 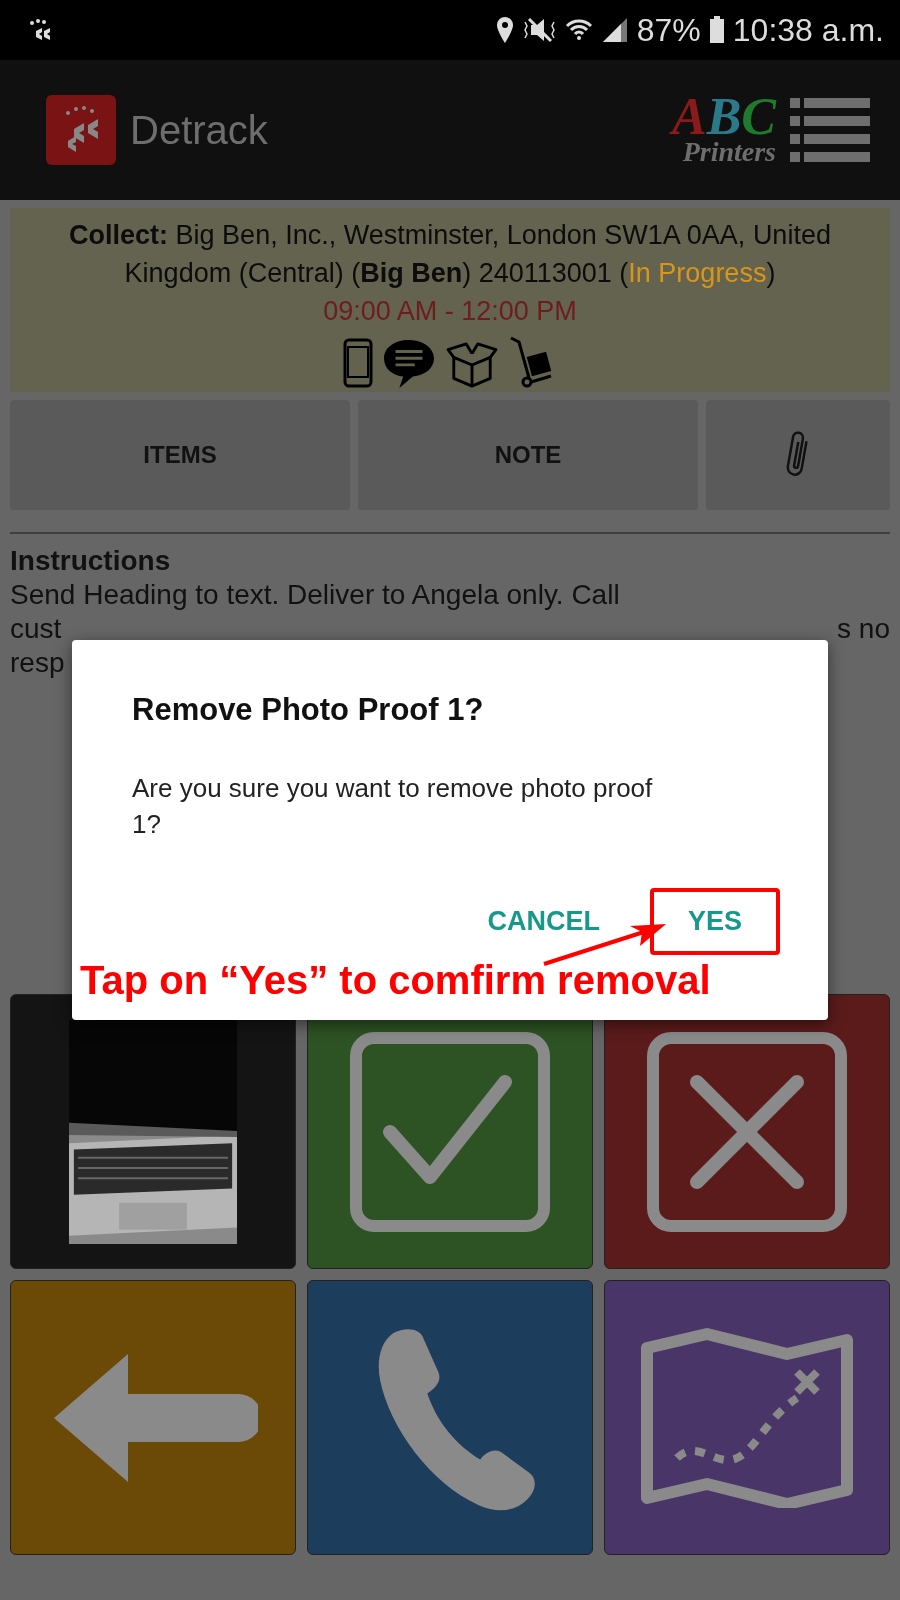 I want to click on reject-tile, so click(x=747, y=1131).